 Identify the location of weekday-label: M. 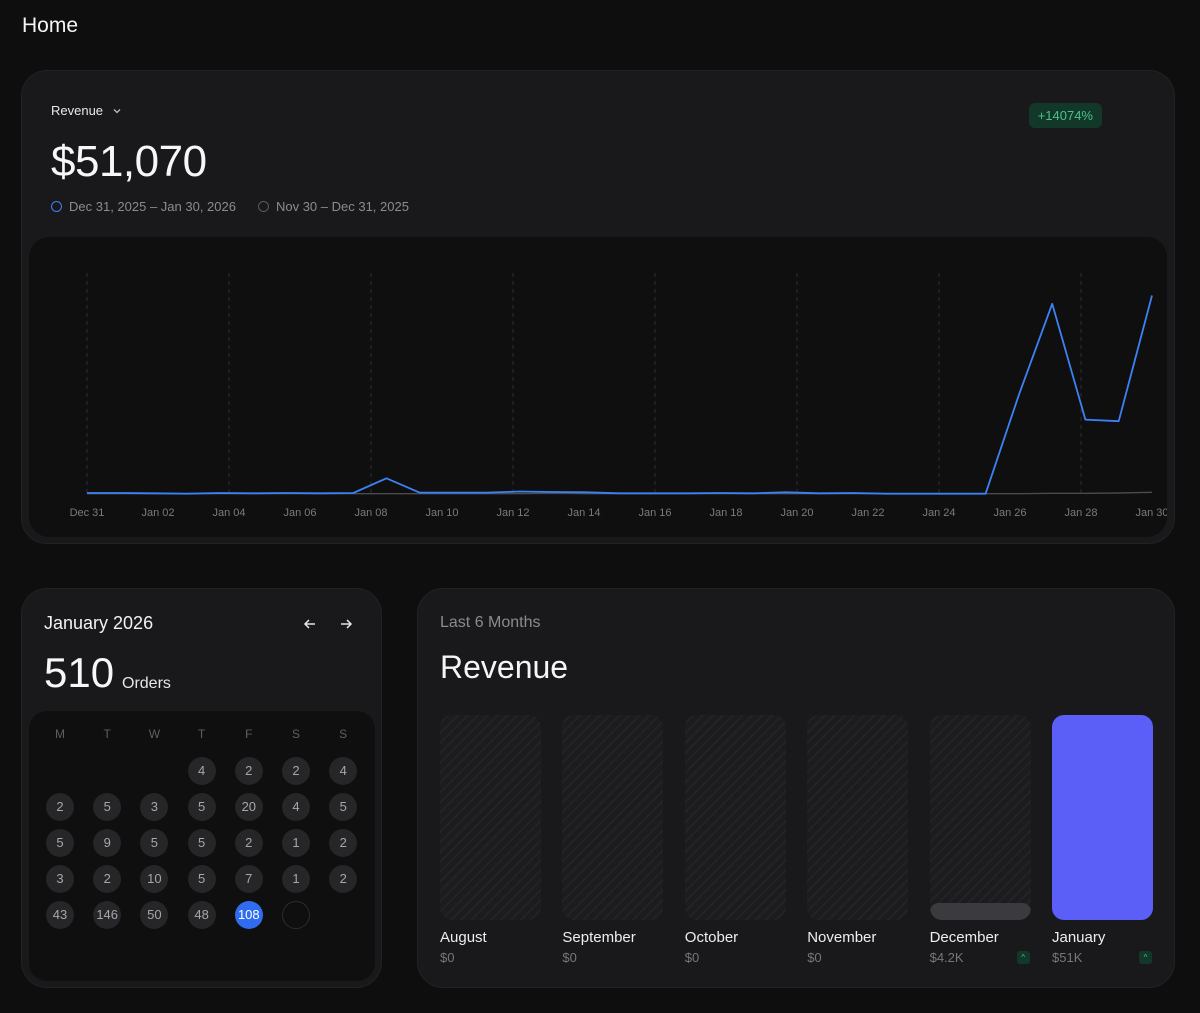
(60, 734).